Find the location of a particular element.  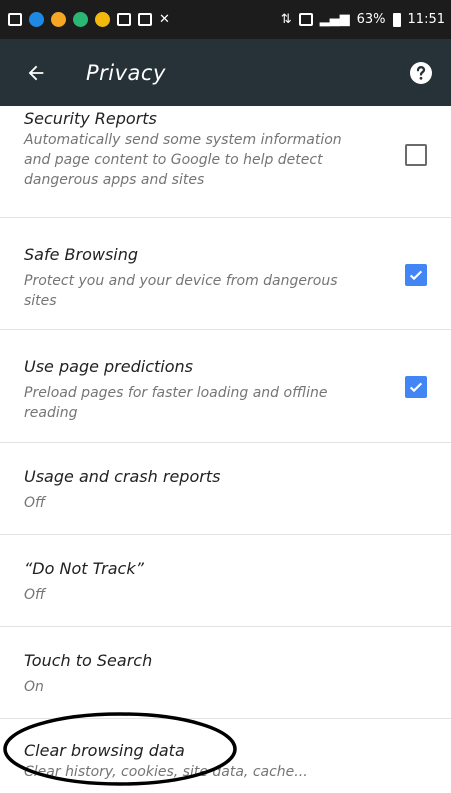

setting-title: Usage and crash reports is located at coordinates (122, 476).